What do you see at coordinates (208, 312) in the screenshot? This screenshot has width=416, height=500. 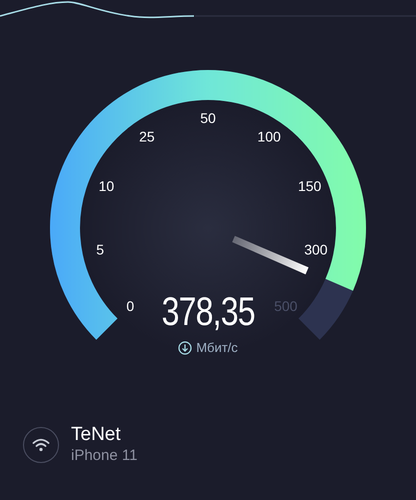 I see `speed-reading: 378,35` at bounding box center [208, 312].